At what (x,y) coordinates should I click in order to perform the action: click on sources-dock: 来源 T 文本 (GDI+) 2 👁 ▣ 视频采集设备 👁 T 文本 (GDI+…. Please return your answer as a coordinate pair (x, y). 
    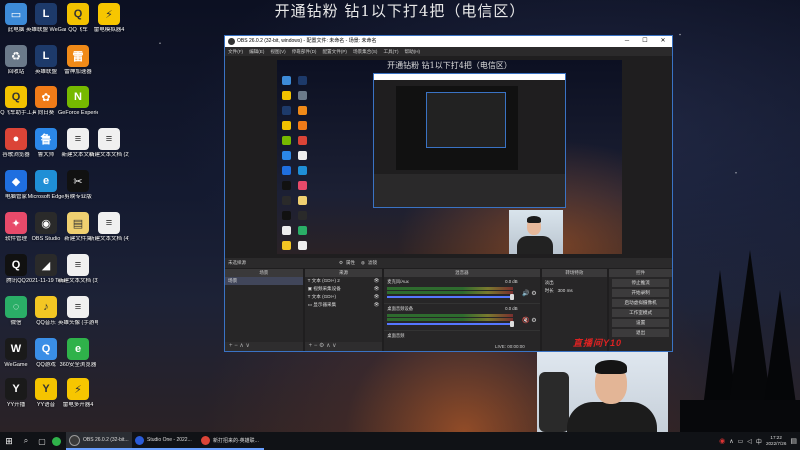
    Looking at the image, I should click on (343, 310).